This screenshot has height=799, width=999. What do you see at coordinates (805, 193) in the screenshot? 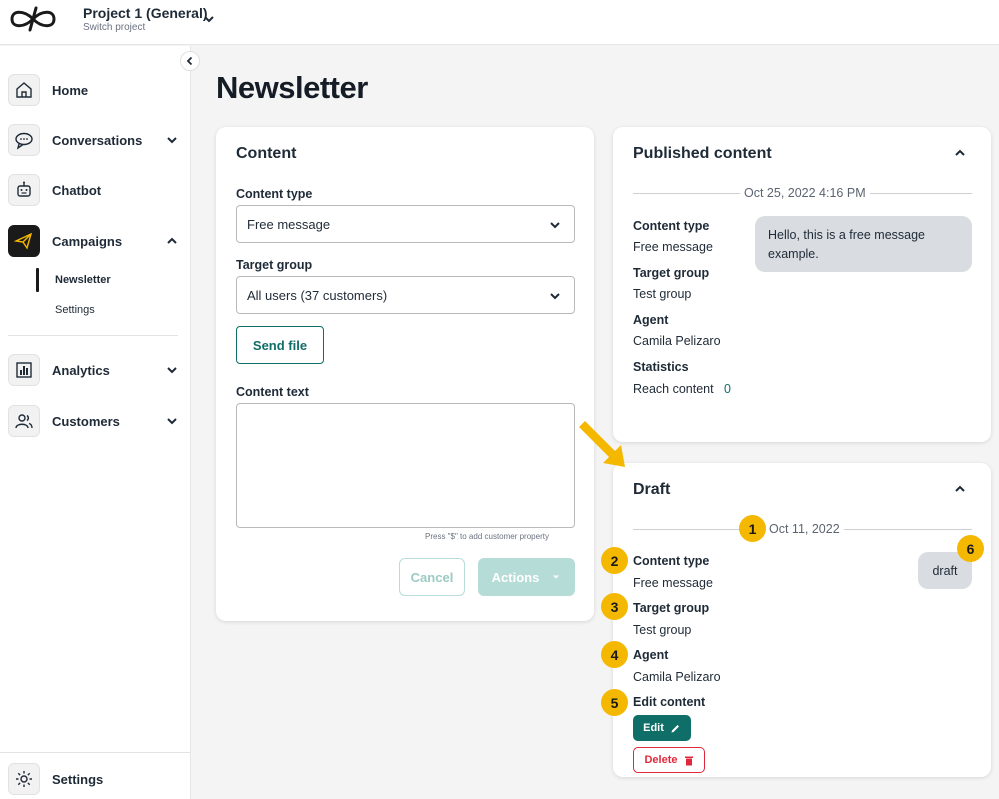
I see `published-date: Oct 25, 2022 4:16 PM` at bounding box center [805, 193].